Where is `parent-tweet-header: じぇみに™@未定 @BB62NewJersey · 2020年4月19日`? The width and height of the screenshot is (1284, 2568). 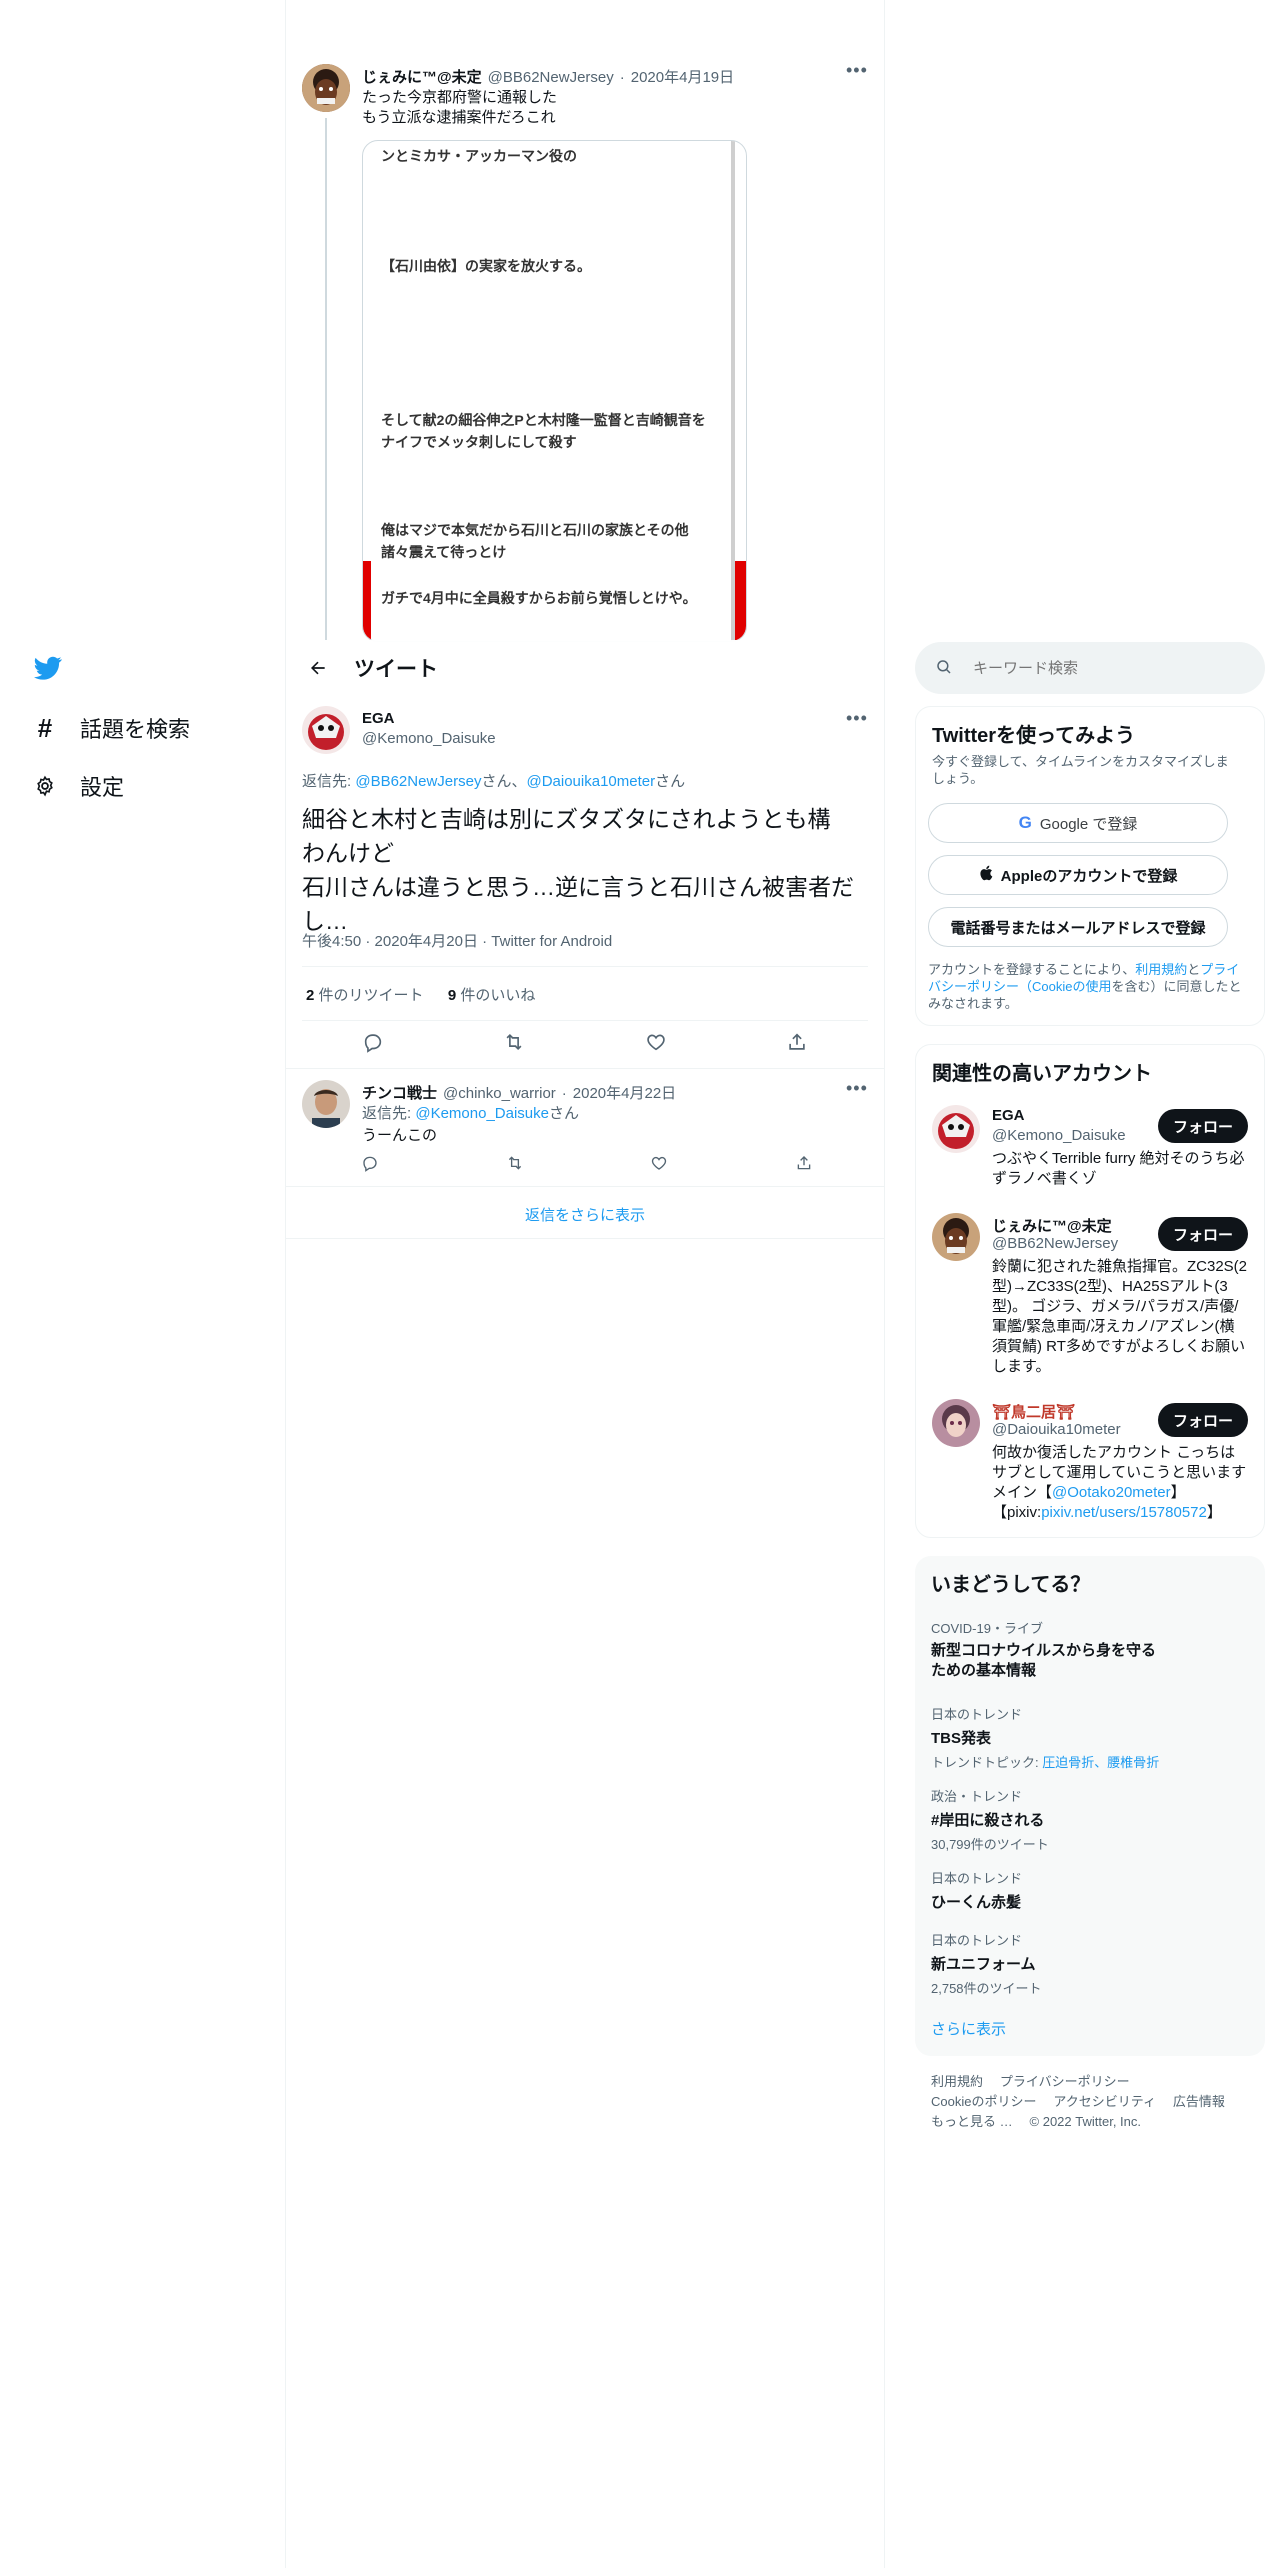 parent-tweet-header: じぇみに™@未定 @BB62NewJersey · 2020年4月19日 is located at coordinates (548, 76).